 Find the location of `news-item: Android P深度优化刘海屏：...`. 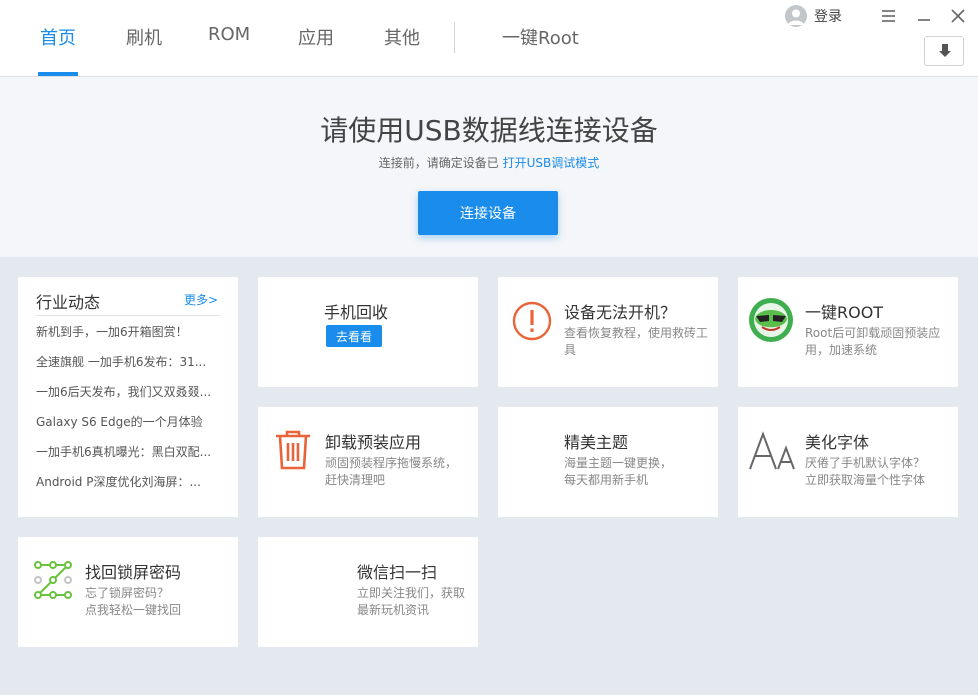

news-item: Android P深度优化刘海屏：... is located at coordinates (126, 489).